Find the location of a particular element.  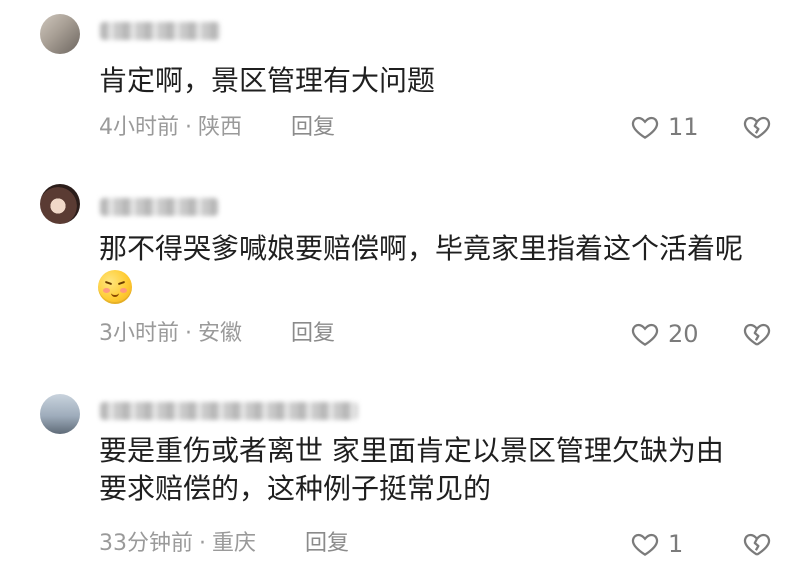

emoji-cheek-right is located at coordinates (123, 290).